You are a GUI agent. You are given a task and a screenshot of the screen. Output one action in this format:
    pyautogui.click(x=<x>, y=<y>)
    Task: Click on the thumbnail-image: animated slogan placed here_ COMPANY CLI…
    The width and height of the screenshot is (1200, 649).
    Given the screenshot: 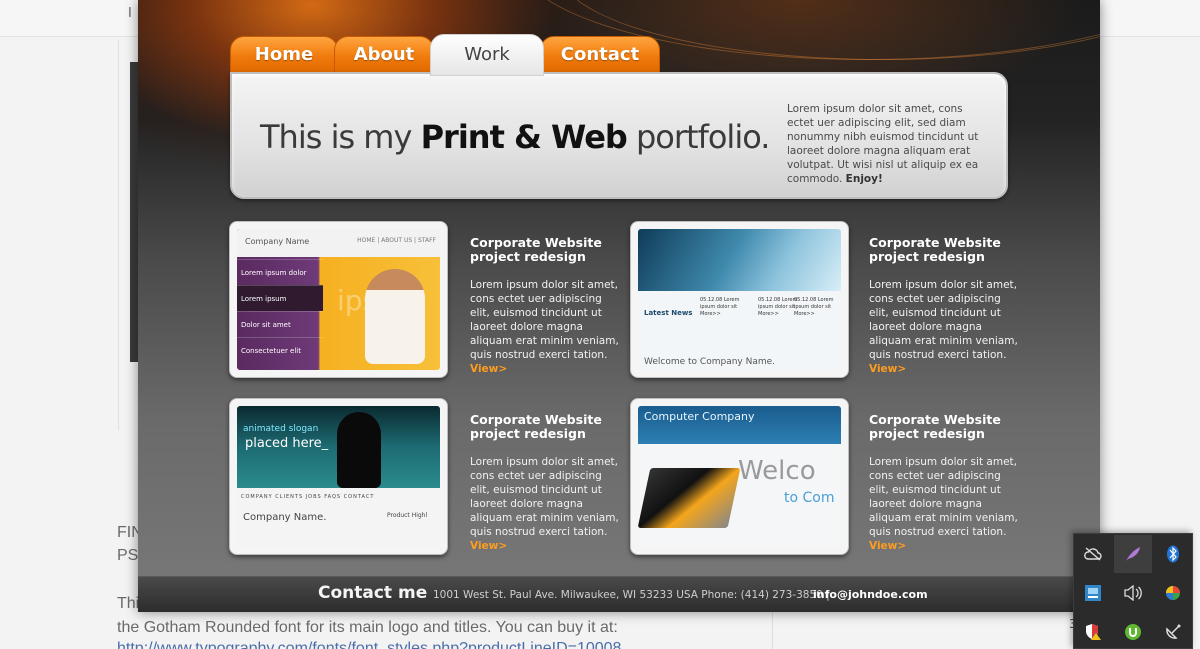 What is the action you would take?
    pyautogui.click(x=338, y=476)
    